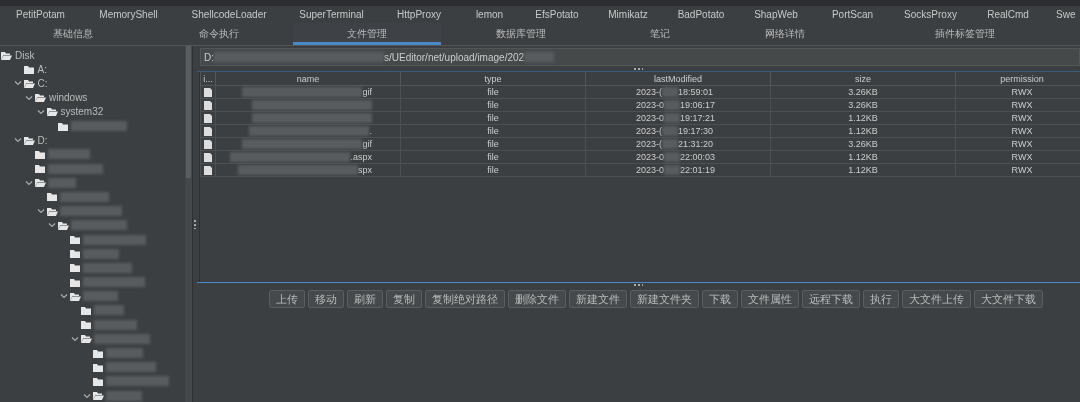  Describe the element at coordinates (930, 14) in the screenshot. I see `plugin-menu-item: SocksProxy` at that location.